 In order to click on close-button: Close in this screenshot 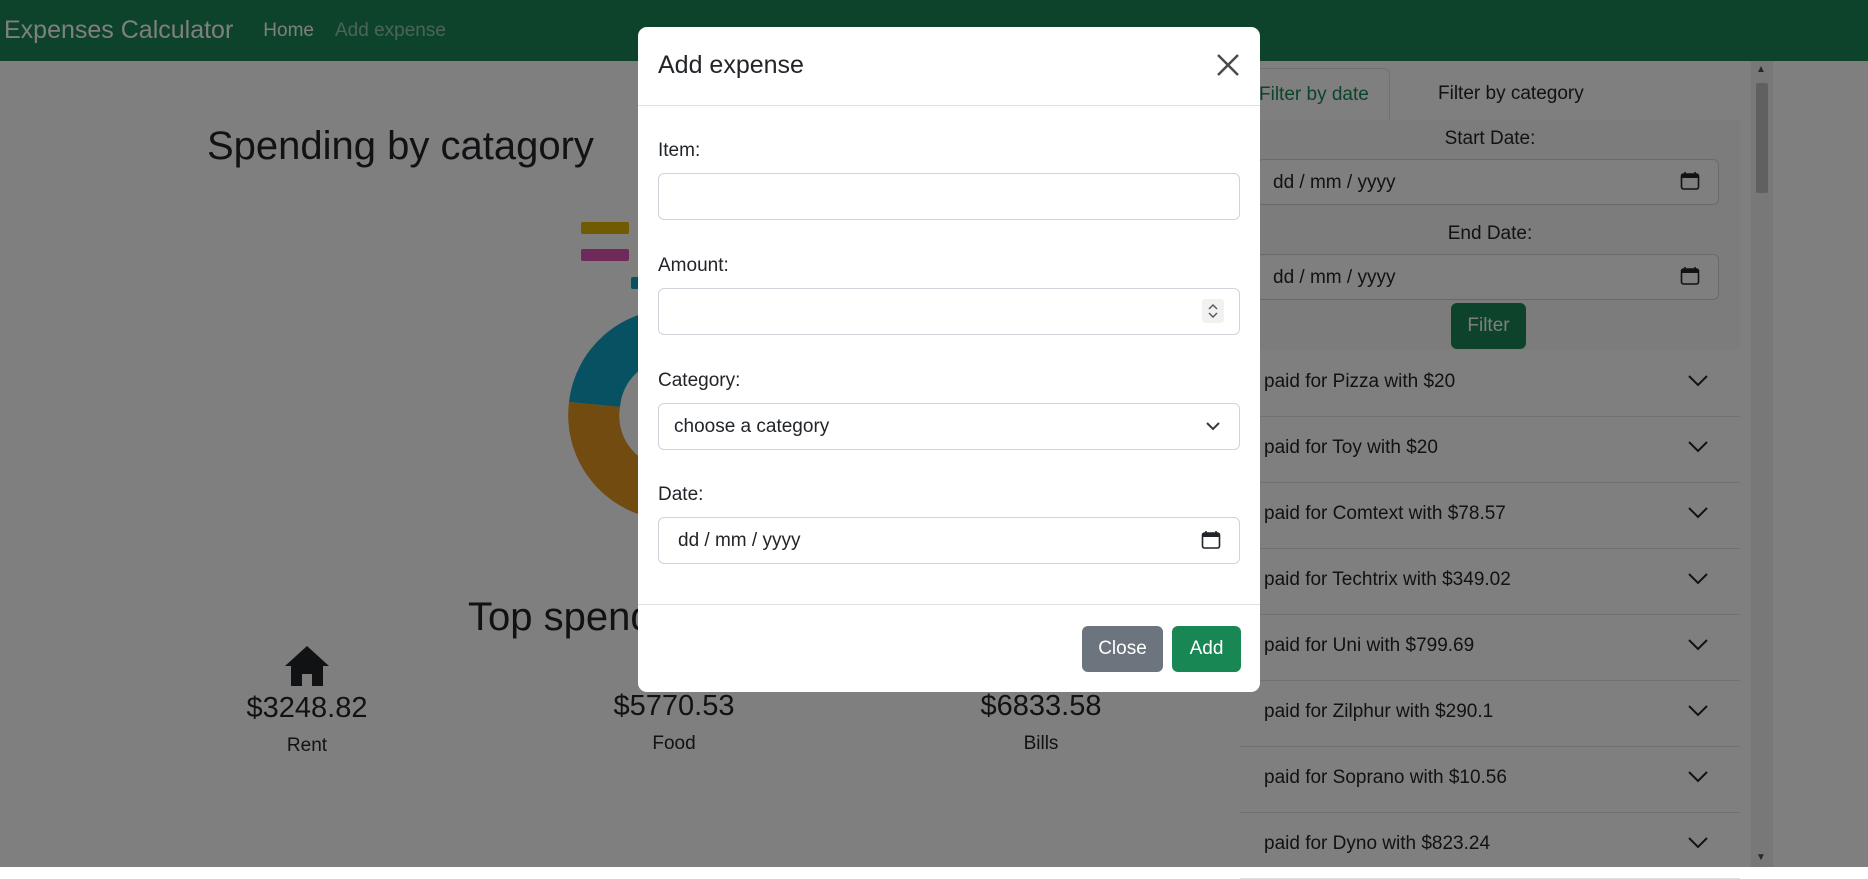, I will do `click(1122, 649)`.